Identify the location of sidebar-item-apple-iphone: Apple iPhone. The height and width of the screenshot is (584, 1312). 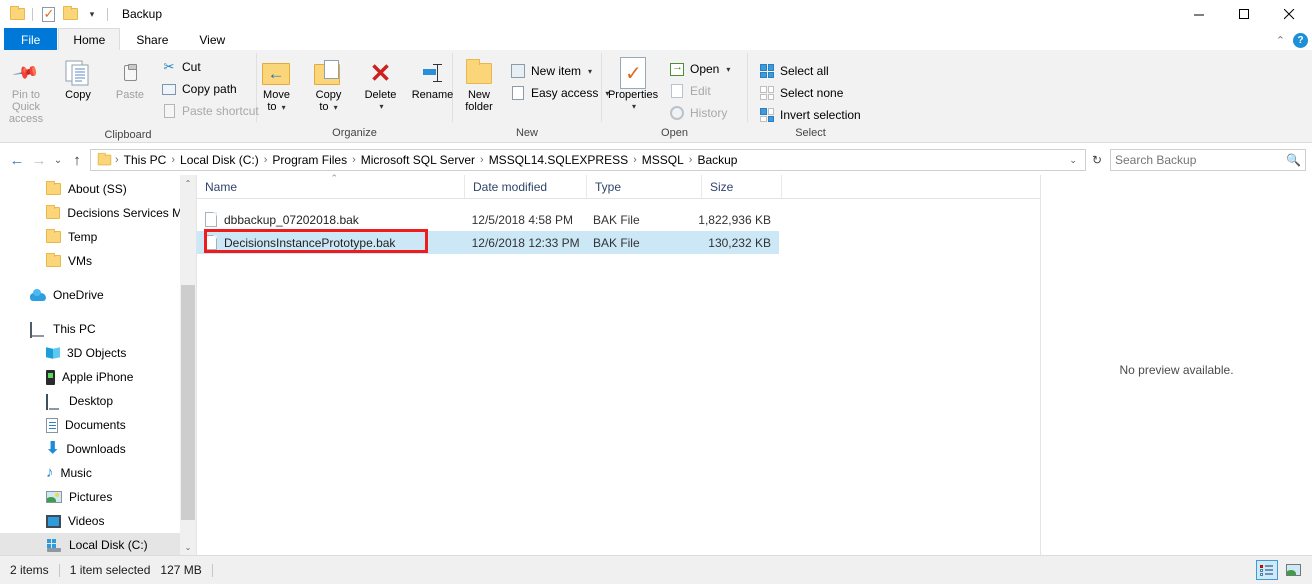
(98, 377).